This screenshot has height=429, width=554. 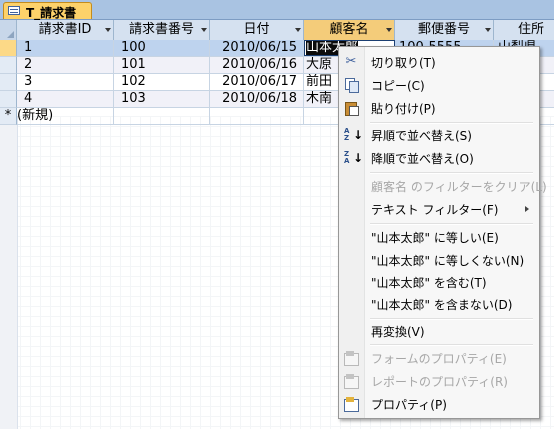 I want to click on sort-ascending-icon: A Z ↓, so click(x=354, y=134).